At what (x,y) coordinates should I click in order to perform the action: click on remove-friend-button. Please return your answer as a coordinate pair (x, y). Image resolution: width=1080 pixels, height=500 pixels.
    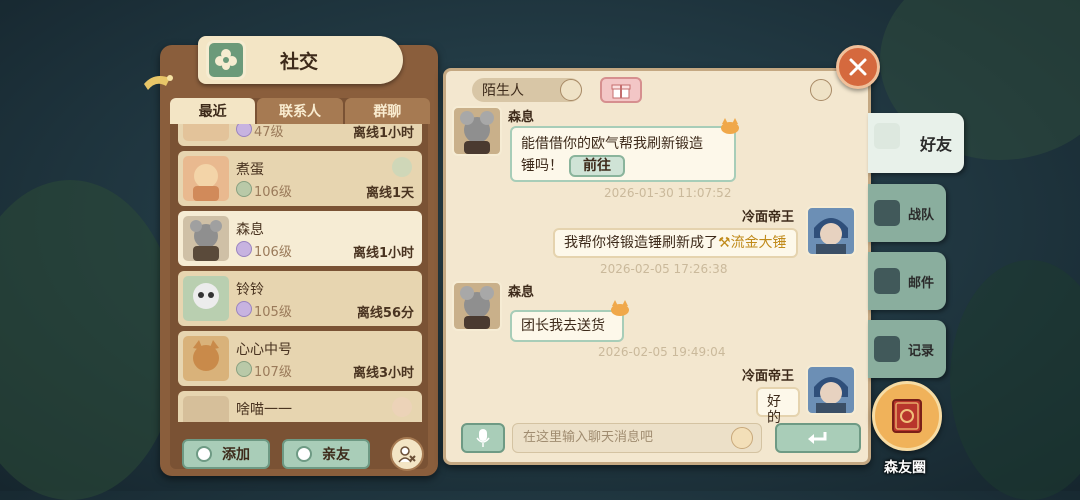
    Looking at the image, I should click on (407, 454).